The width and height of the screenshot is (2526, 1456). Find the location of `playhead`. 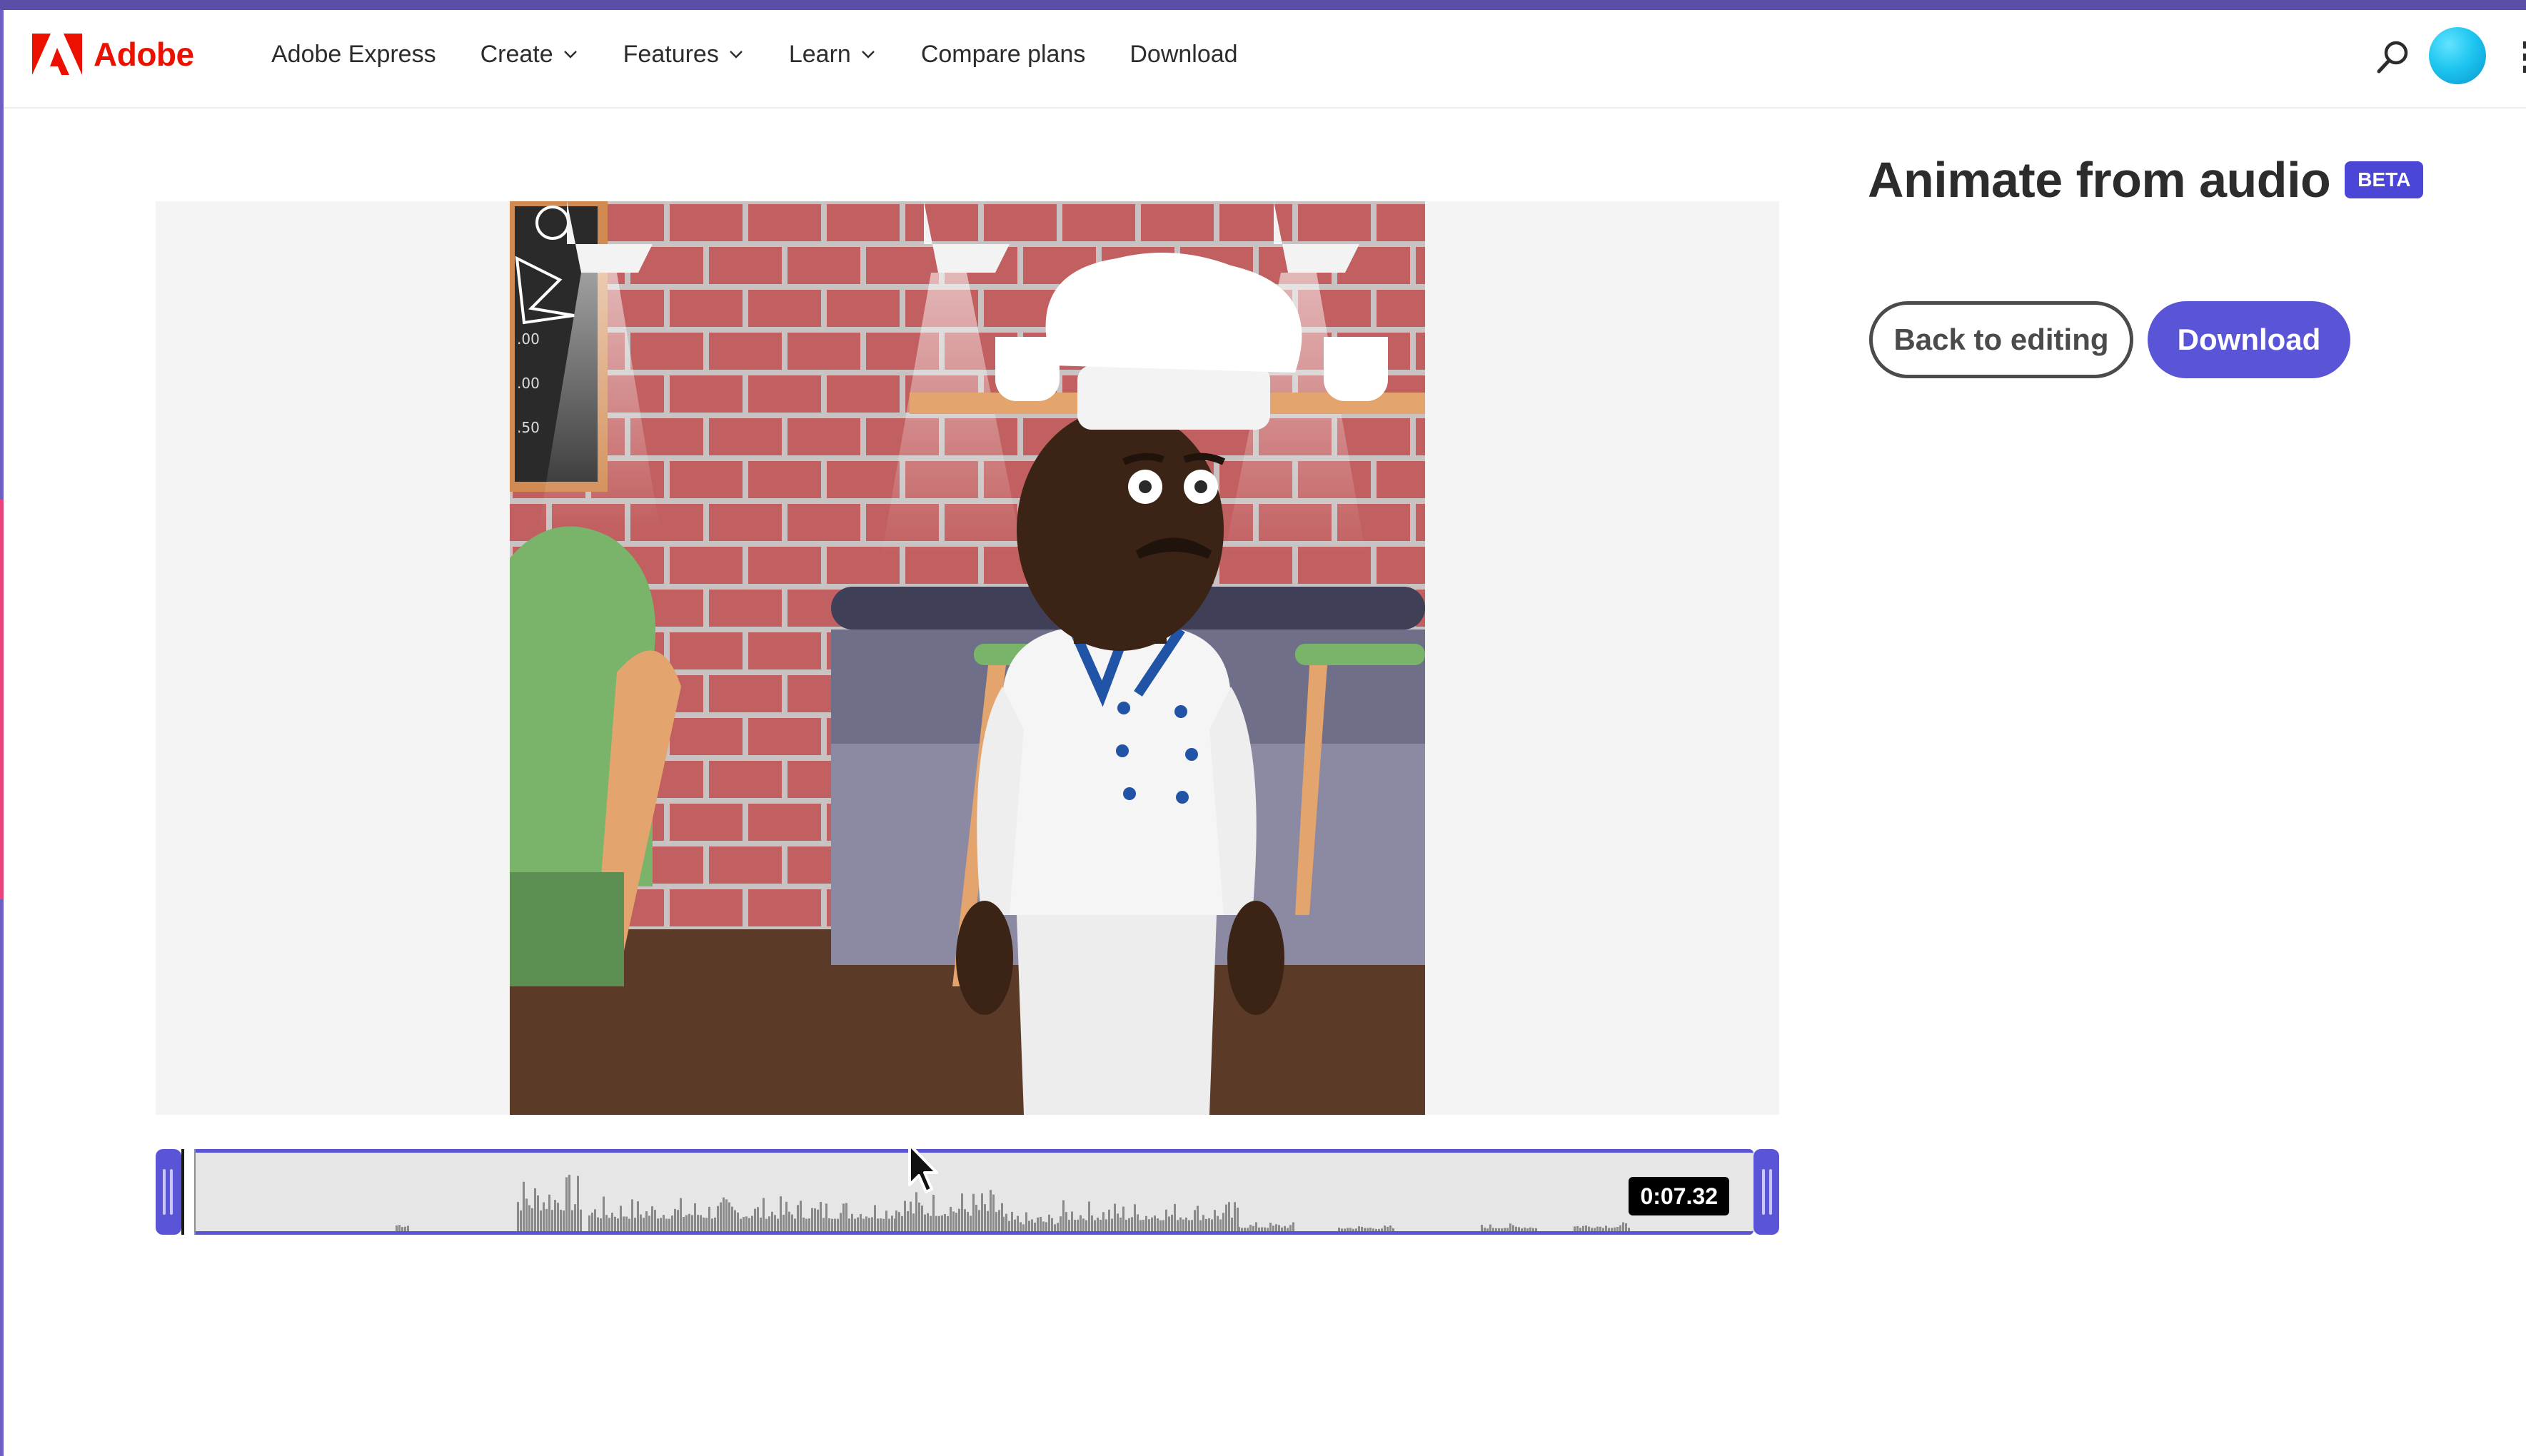

playhead is located at coordinates (188, 1192).